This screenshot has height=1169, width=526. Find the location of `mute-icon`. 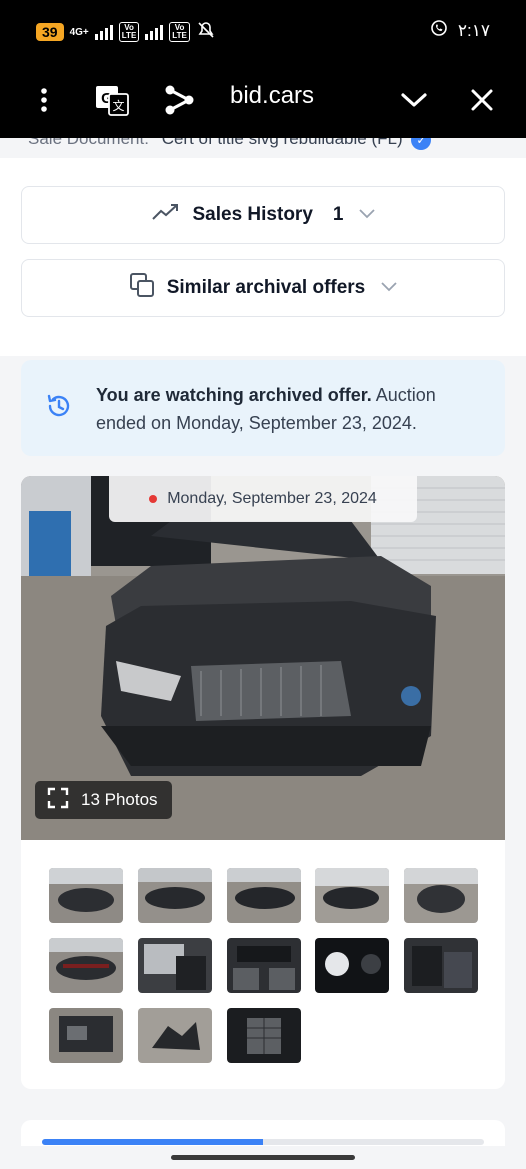

mute-icon is located at coordinates (206, 32).